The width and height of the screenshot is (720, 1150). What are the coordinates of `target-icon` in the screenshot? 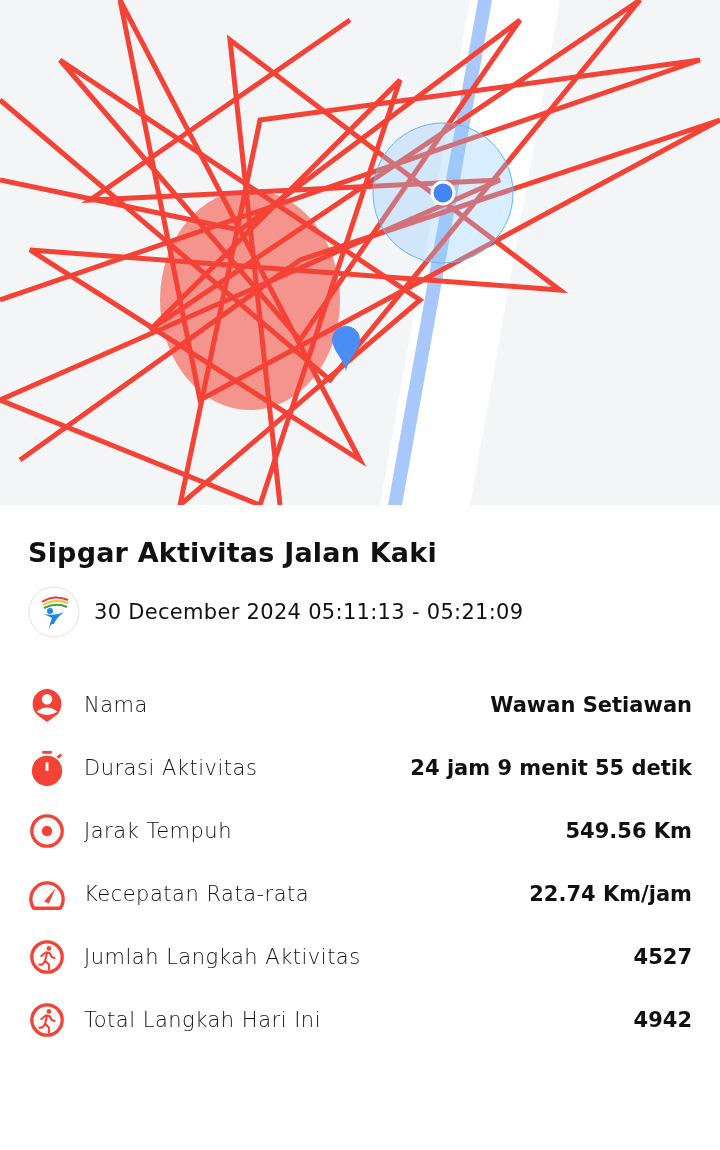 It's located at (47, 831).